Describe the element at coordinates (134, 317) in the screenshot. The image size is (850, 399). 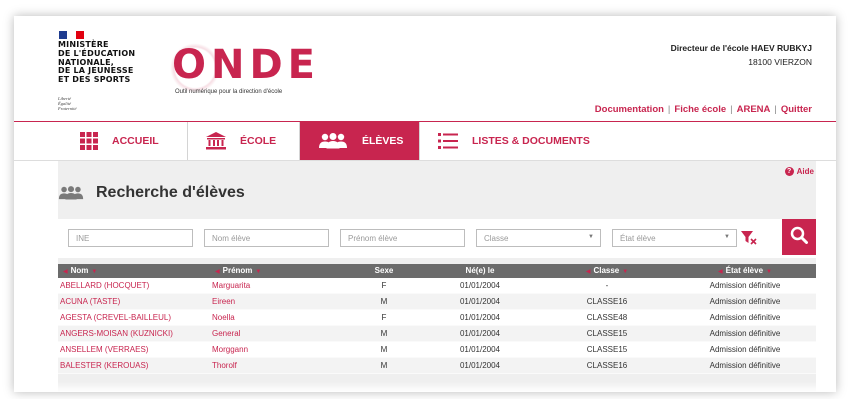
I see `cell-nom: AGESTA (CREVEL-BAILLEUL)` at that location.